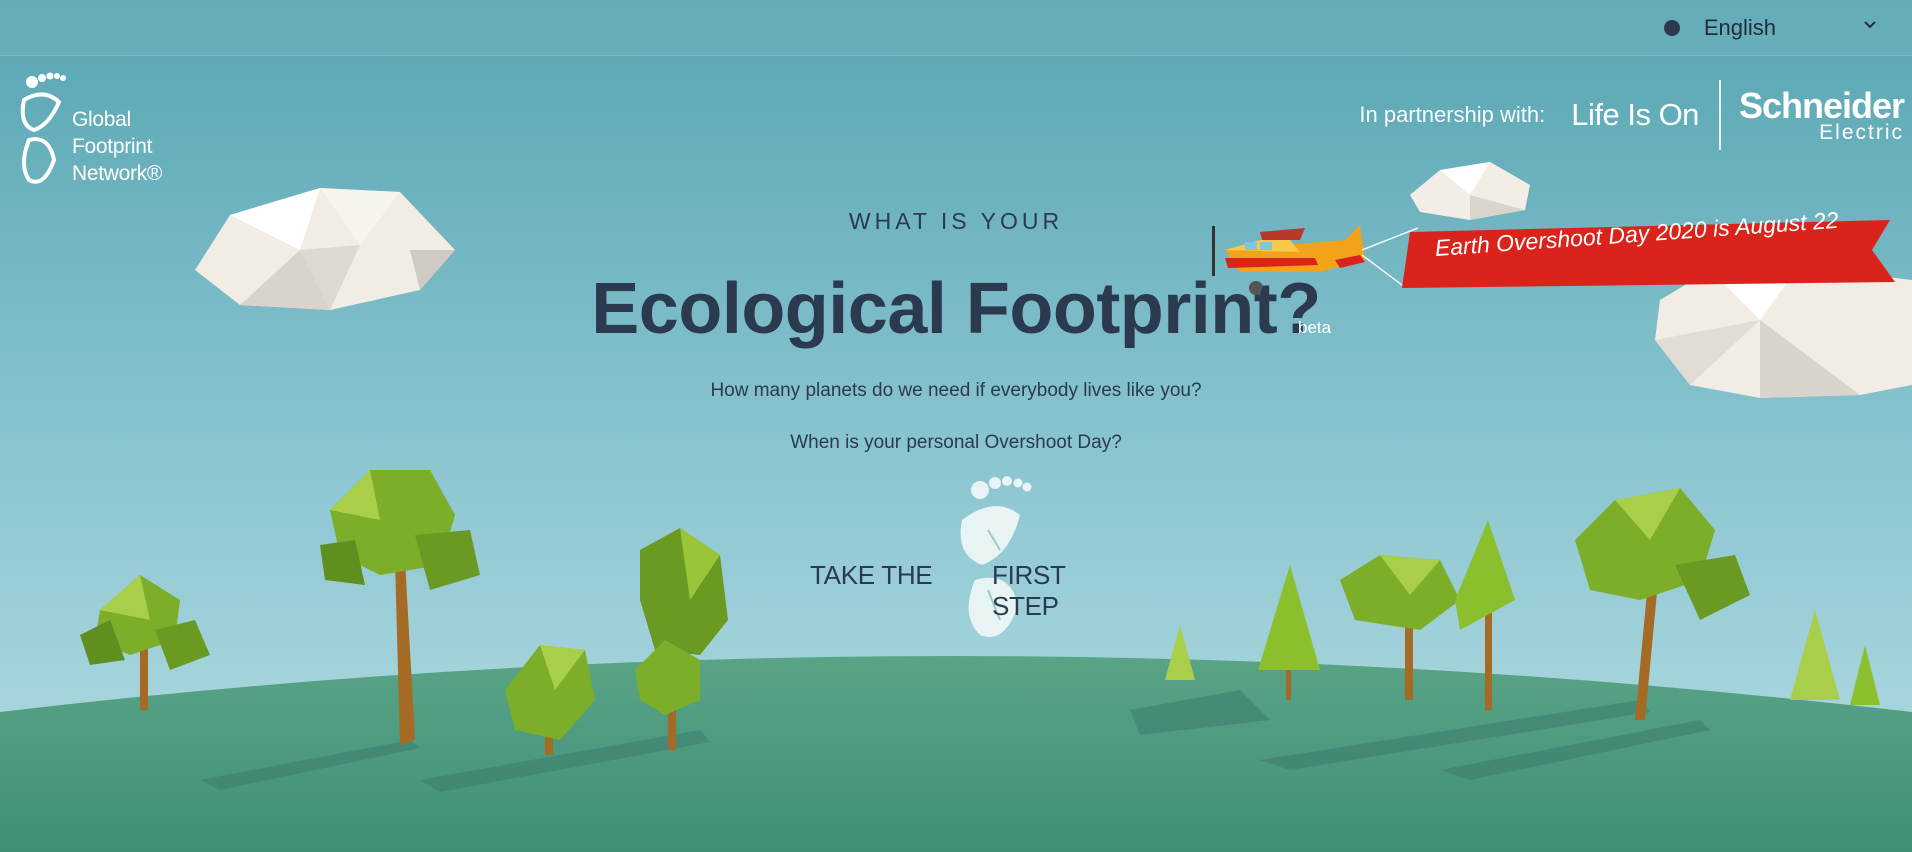  I want to click on logo-line-3: Network®, so click(117, 173).